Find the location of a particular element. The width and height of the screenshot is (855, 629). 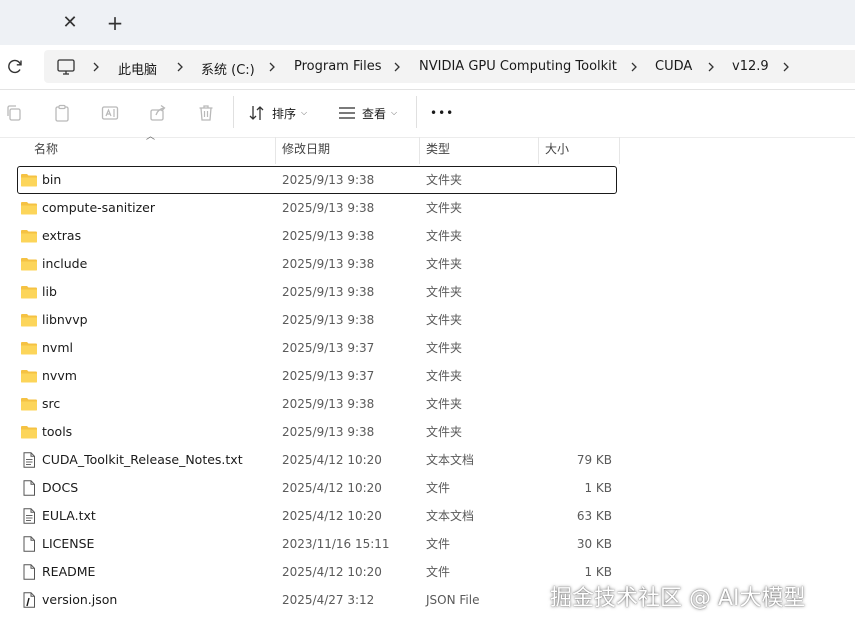

file-name: include is located at coordinates (65, 263).